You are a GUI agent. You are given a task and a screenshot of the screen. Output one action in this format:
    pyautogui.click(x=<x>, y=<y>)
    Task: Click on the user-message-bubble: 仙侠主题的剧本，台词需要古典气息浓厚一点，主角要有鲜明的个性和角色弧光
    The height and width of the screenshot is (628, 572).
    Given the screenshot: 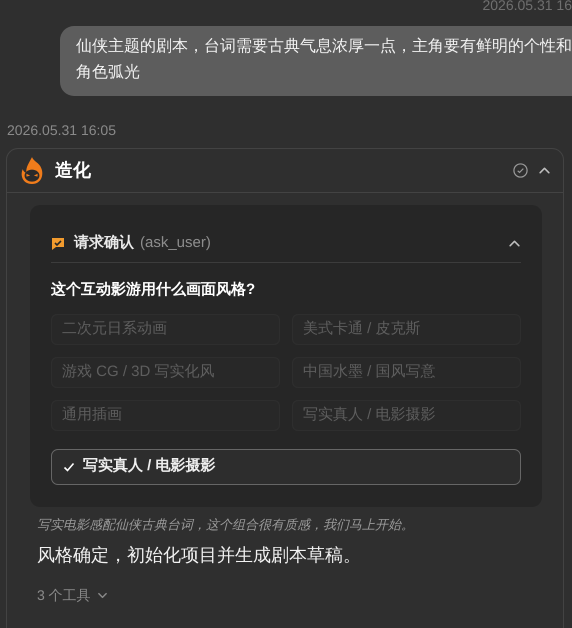 What is the action you would take?
    pyautogui.click(x=316, y=61)
    